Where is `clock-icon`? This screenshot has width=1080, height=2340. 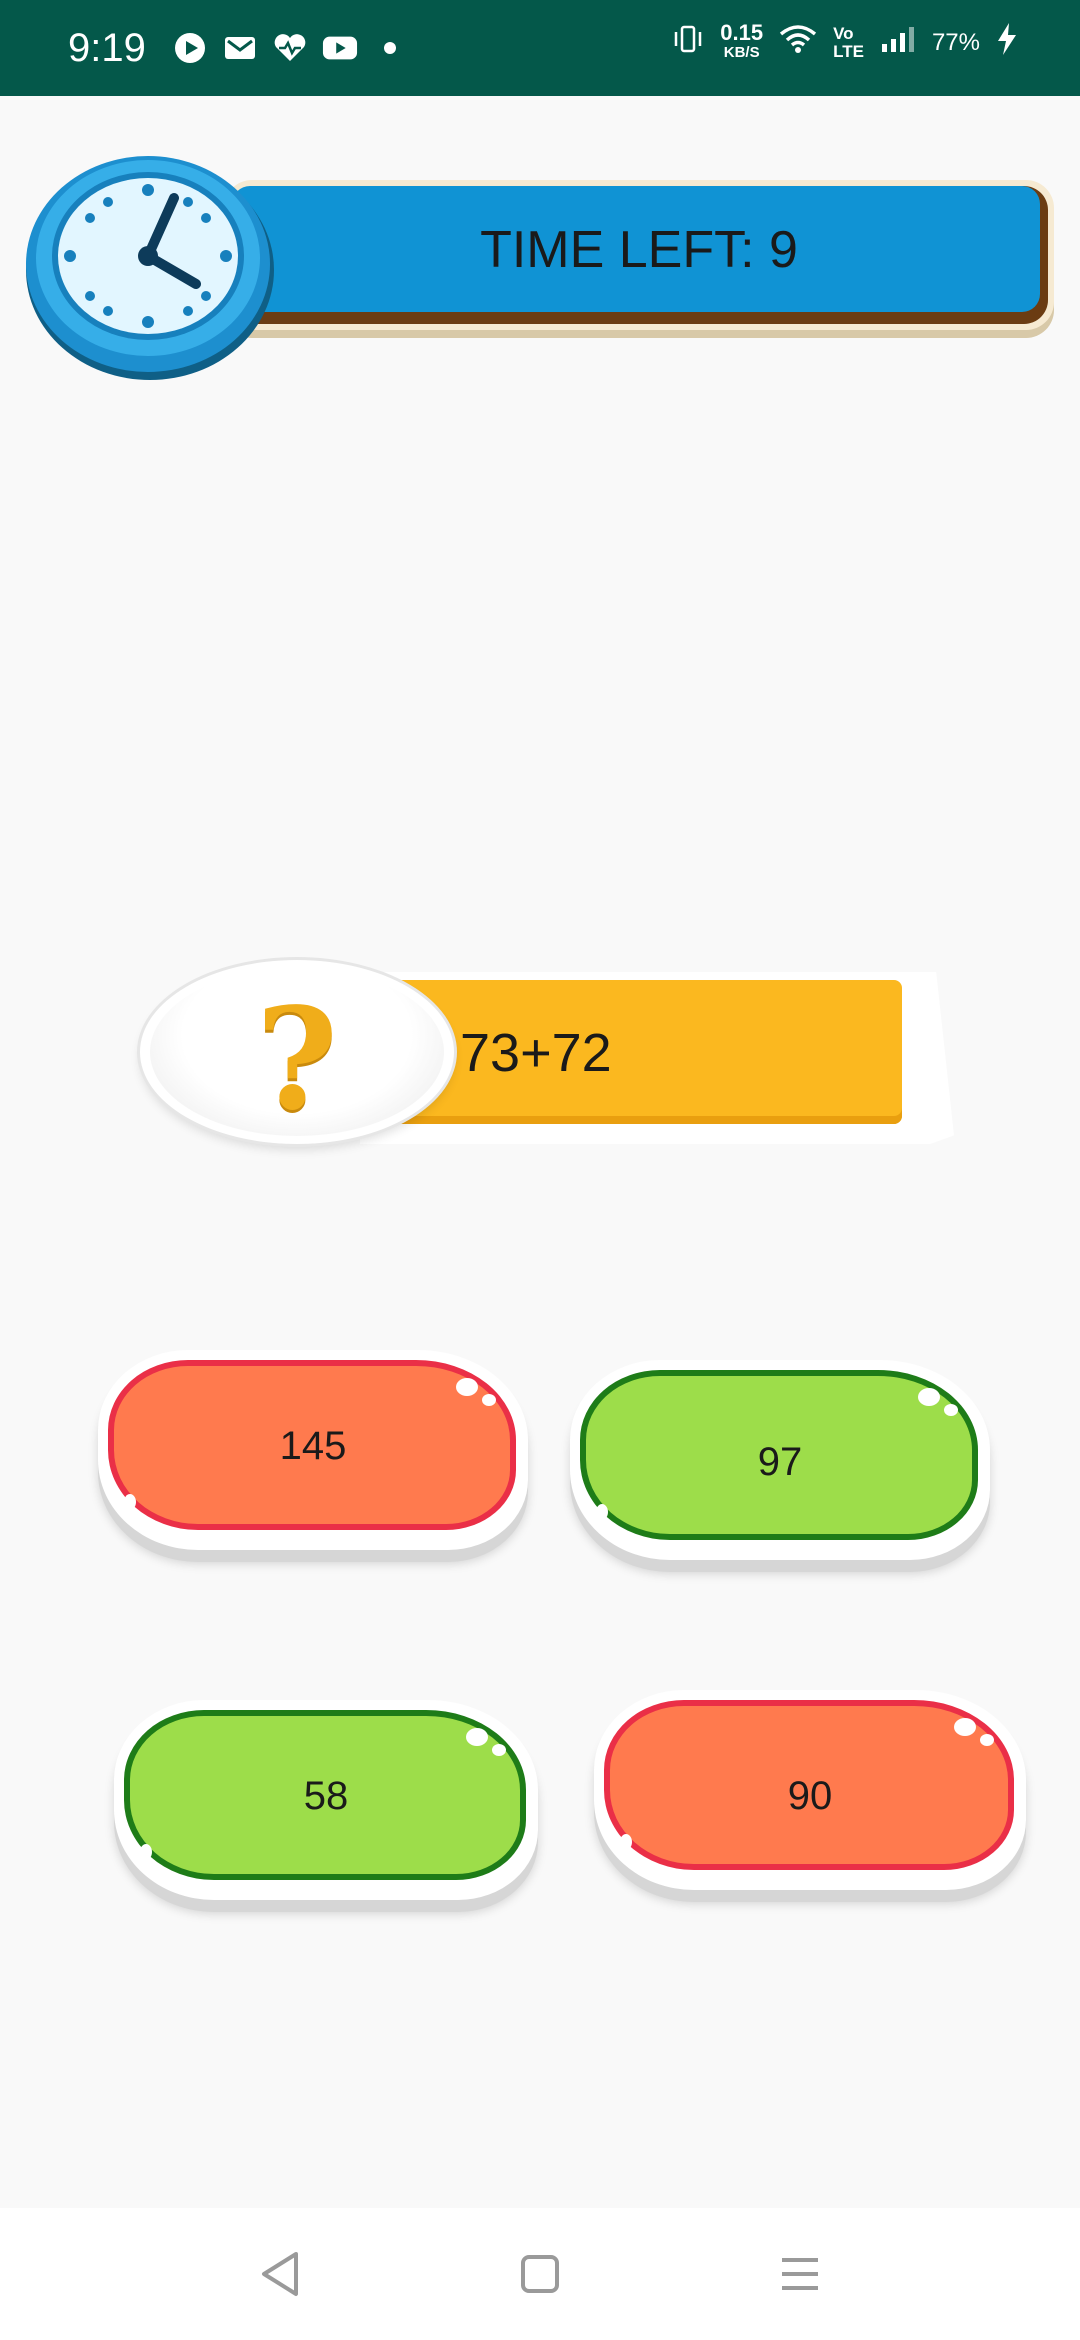
clock-icon is located at coordinates (149, 264).